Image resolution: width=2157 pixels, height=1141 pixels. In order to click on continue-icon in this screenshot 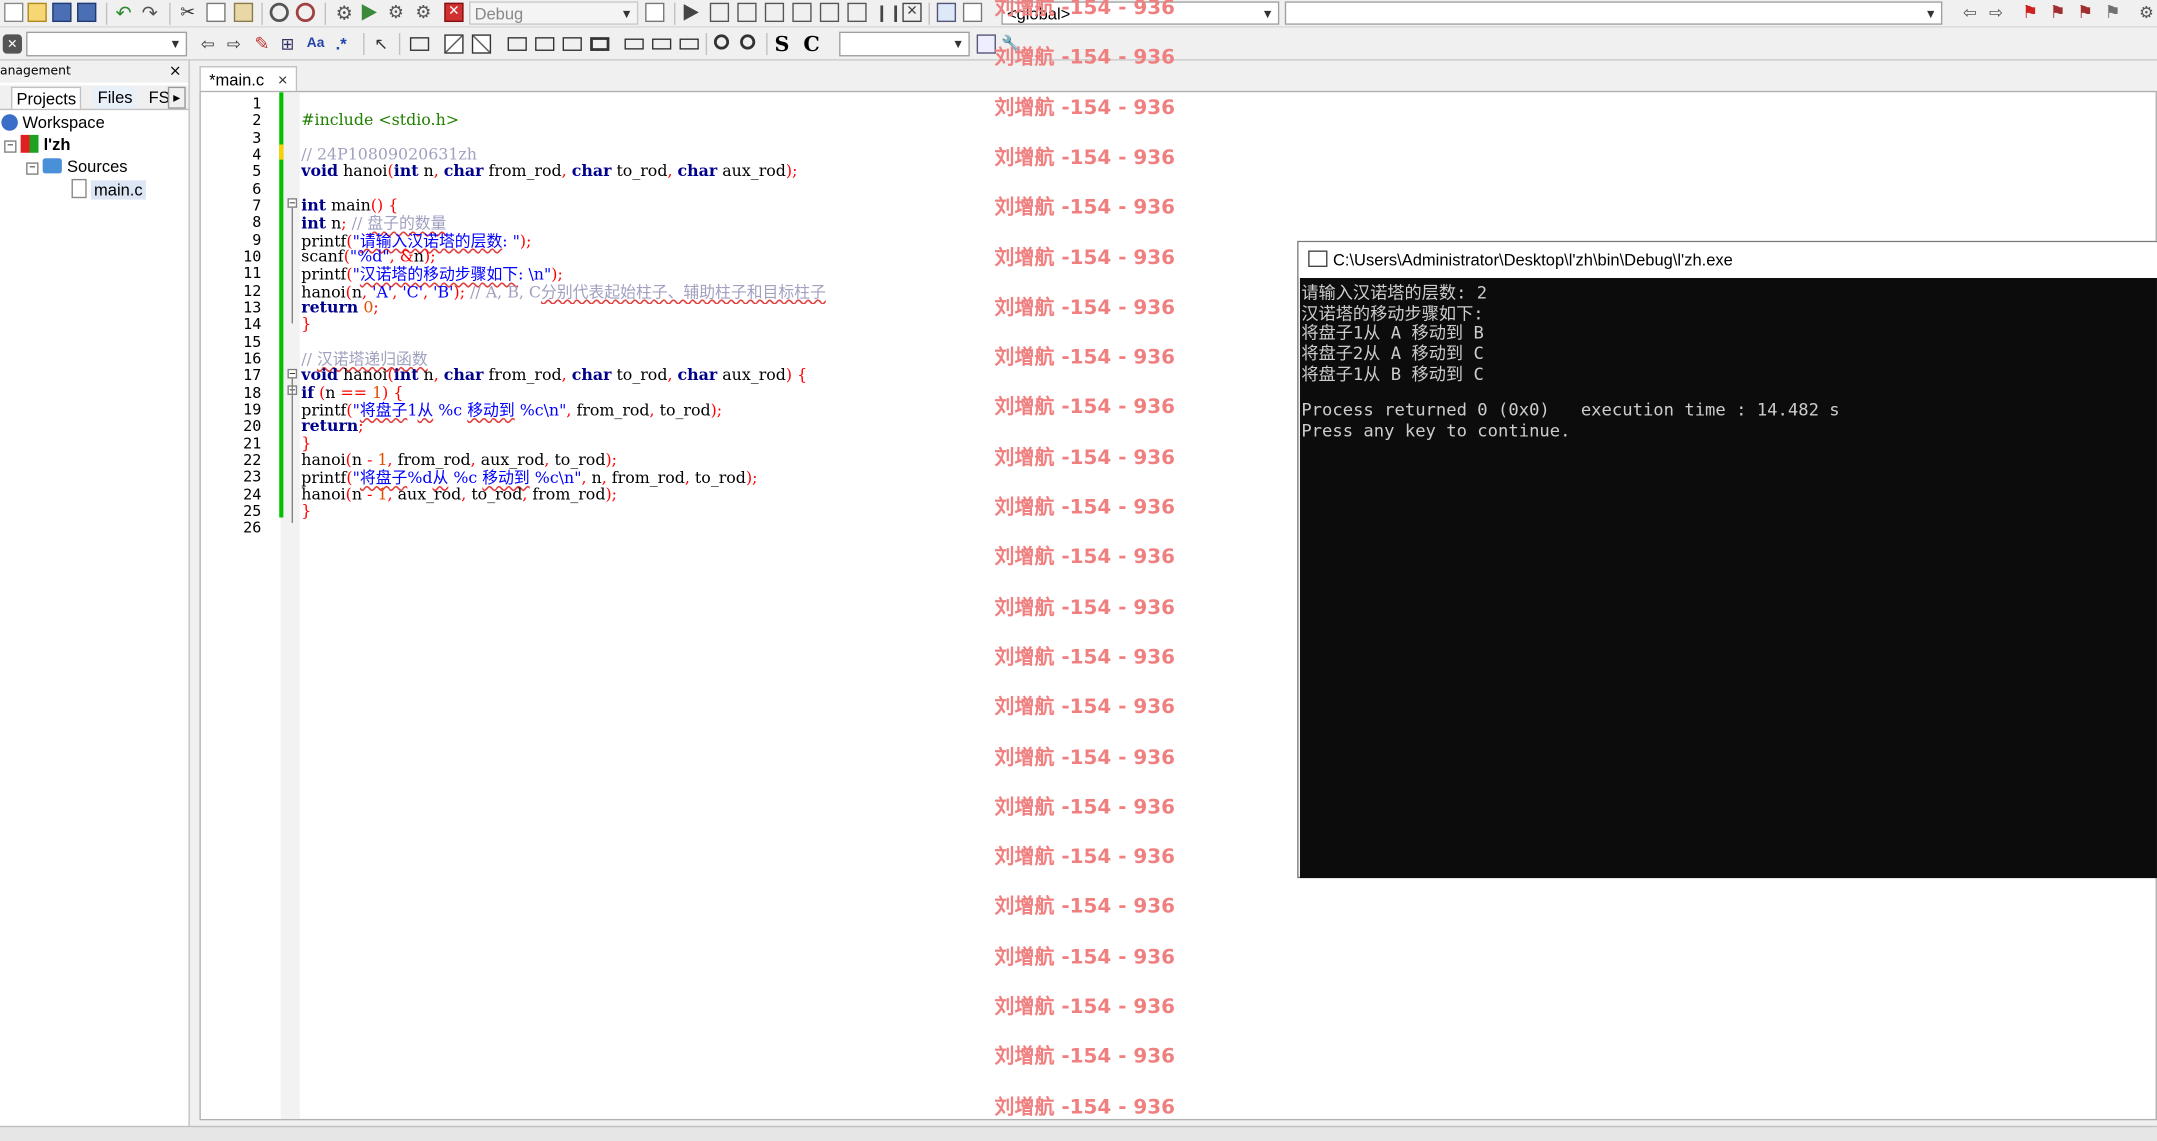, I will do `click(662, 44)`.